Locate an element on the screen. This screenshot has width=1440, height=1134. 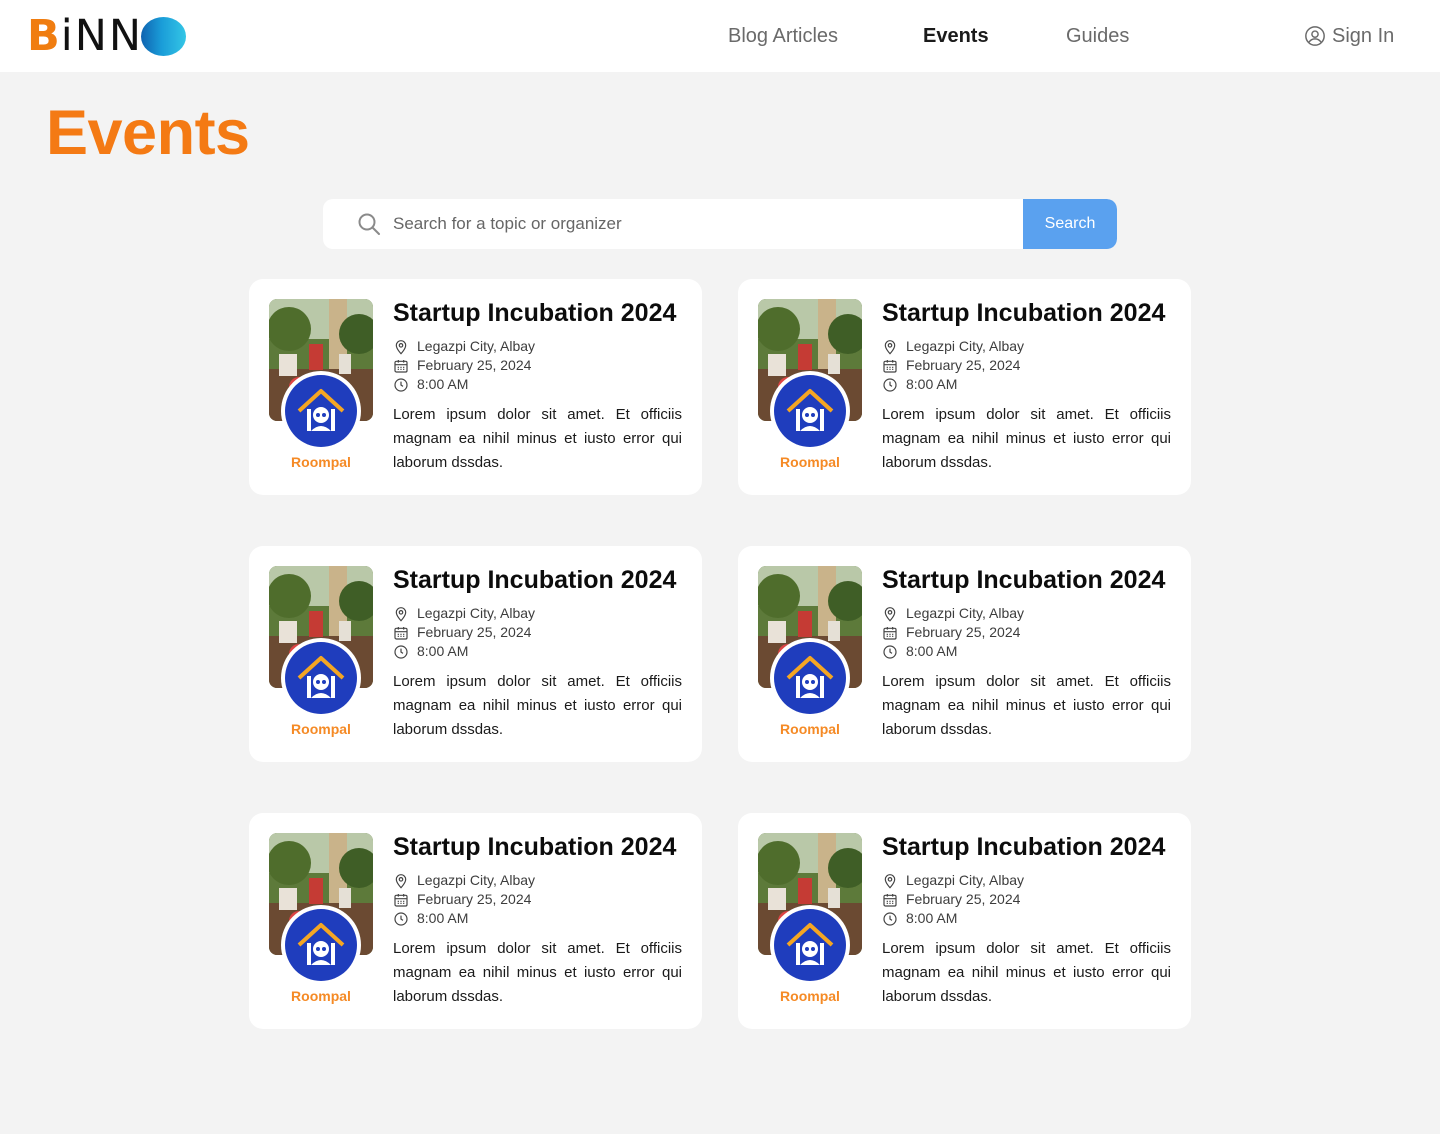
nav-events: Events is located at coordinates (956, 36).